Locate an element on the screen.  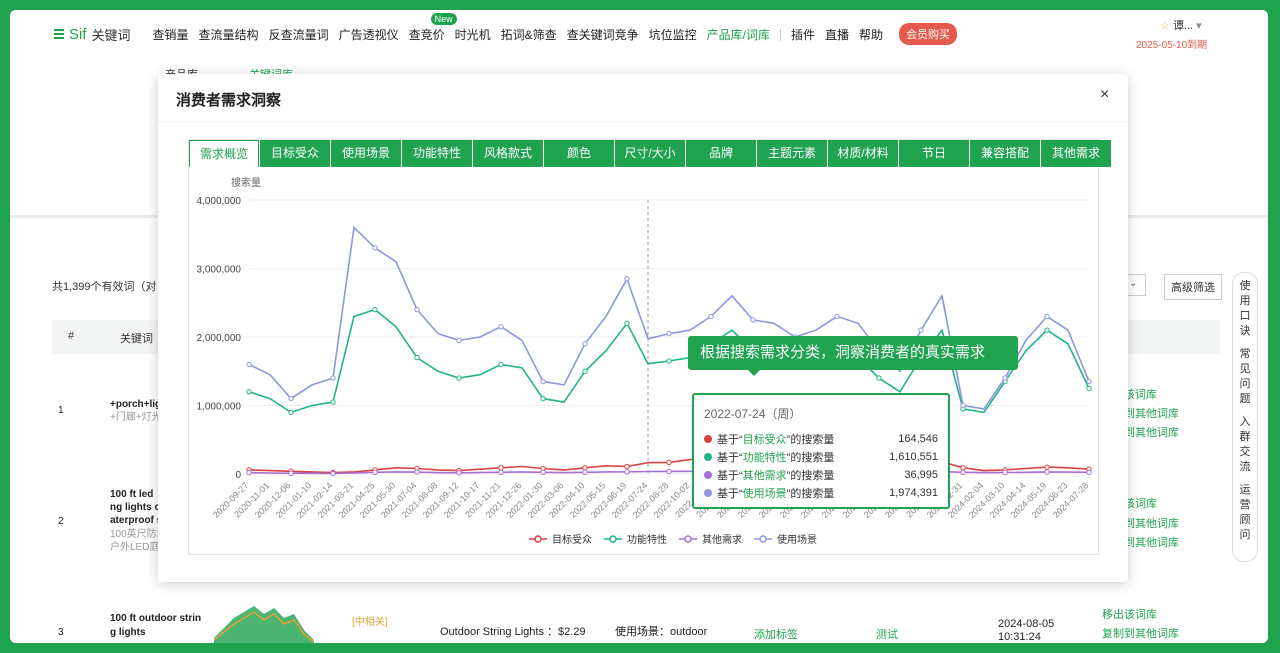
sidebar-join-group: 入群交流 is located at coordinates (1245, 445).